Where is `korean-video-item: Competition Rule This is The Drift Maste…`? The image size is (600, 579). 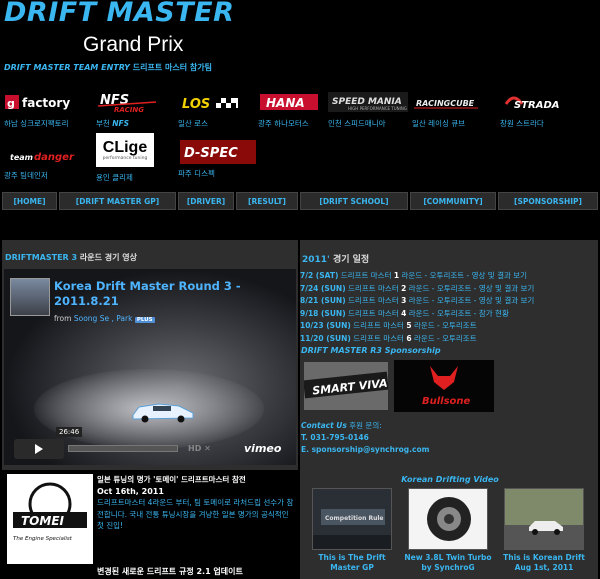 korean-video-item: Competition Rule This is The Drift Maste… is located at coordinates (352, 530).